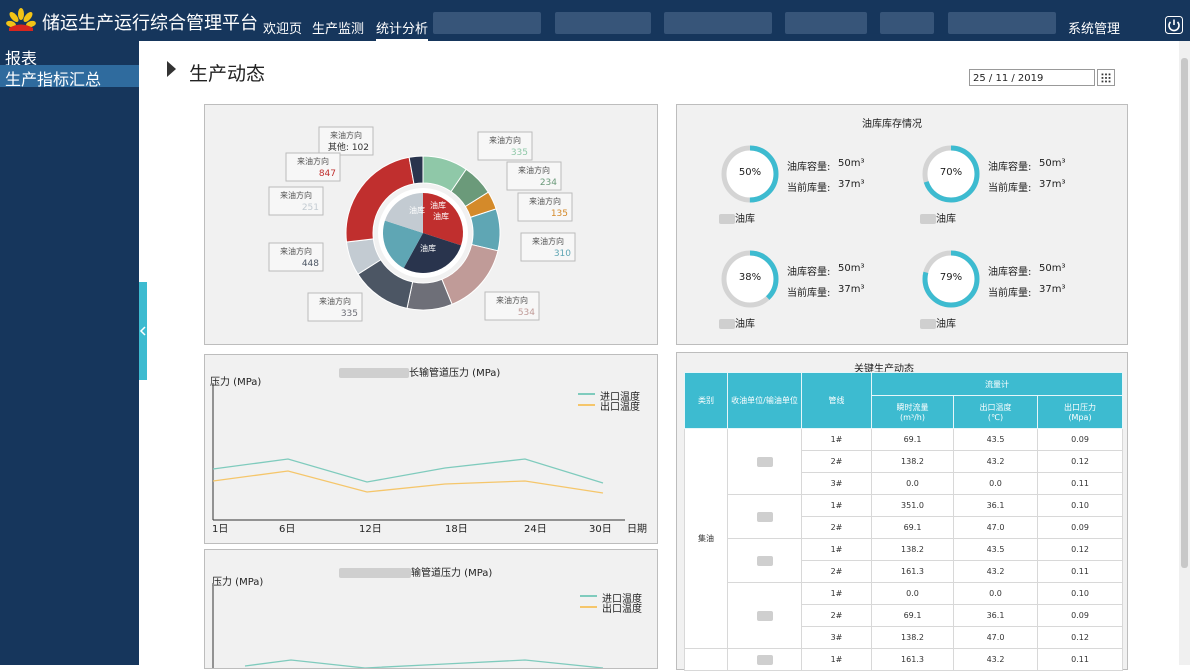 The image size is (1190, 671). I want to click on table-cell: 351.0, so click(912, 505).